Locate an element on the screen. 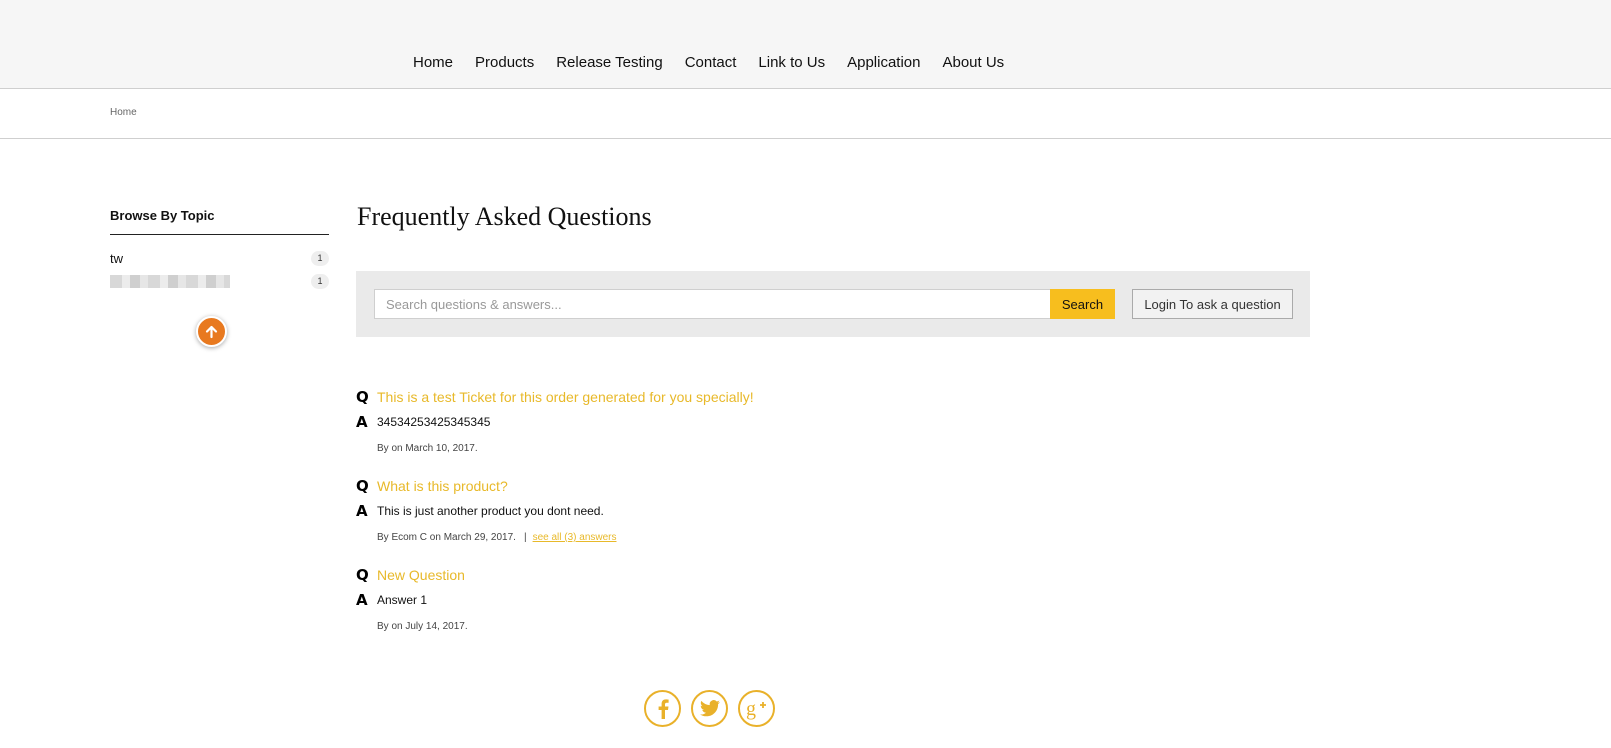 The image size is (1611, 748). topic-item: tw 1 is located at coordinates (219, 258).